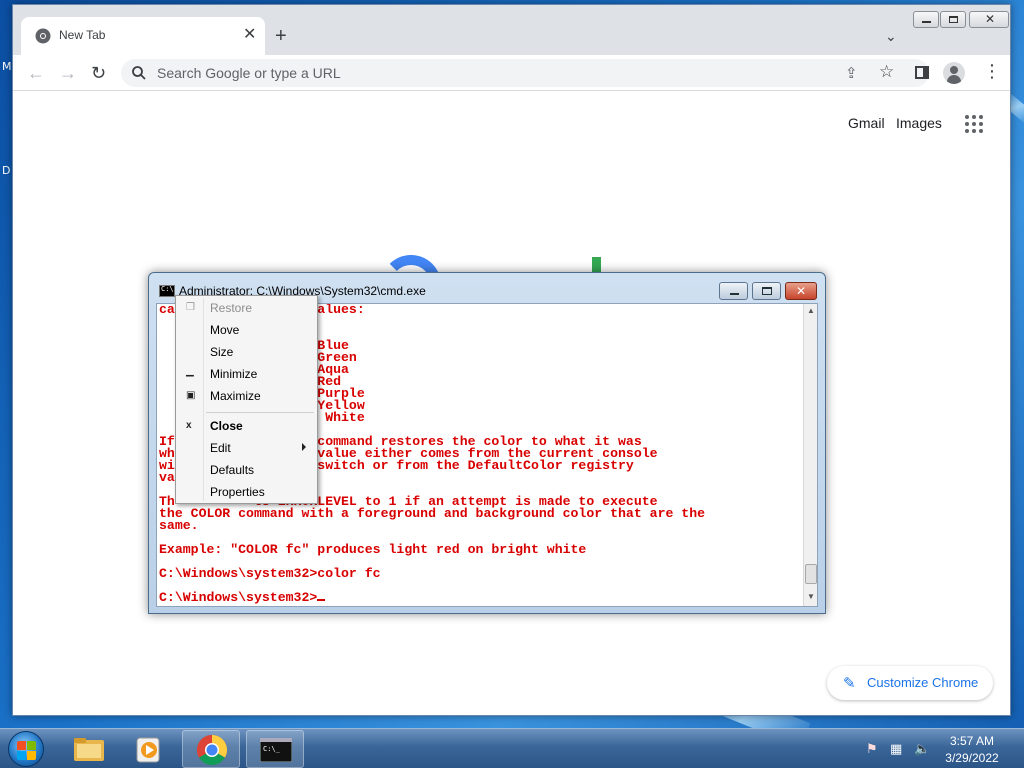  What do you see at coordinates (954, 73) in the screenshot?
I see `profile-avatar-icon` at bounding box center [954, 73].